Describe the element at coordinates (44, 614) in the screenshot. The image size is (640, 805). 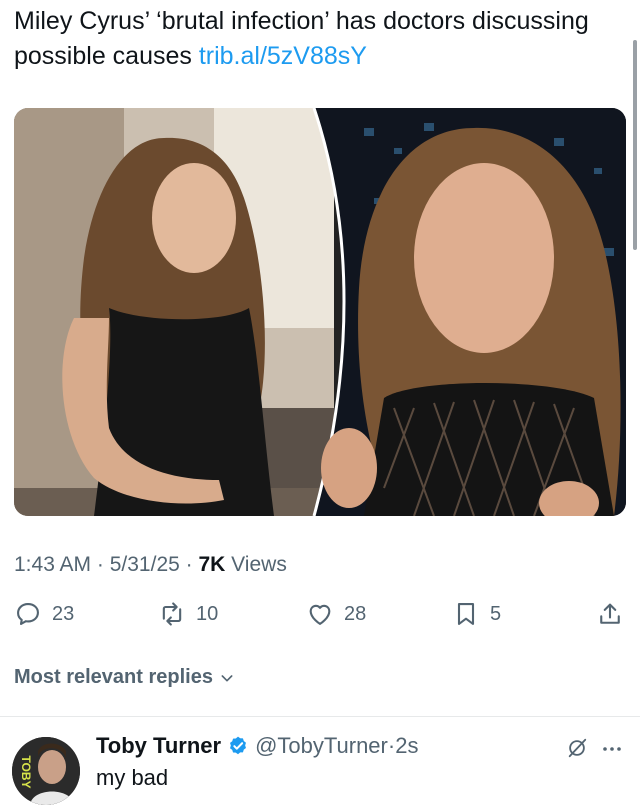
I see `reply-button: 23` at that location.